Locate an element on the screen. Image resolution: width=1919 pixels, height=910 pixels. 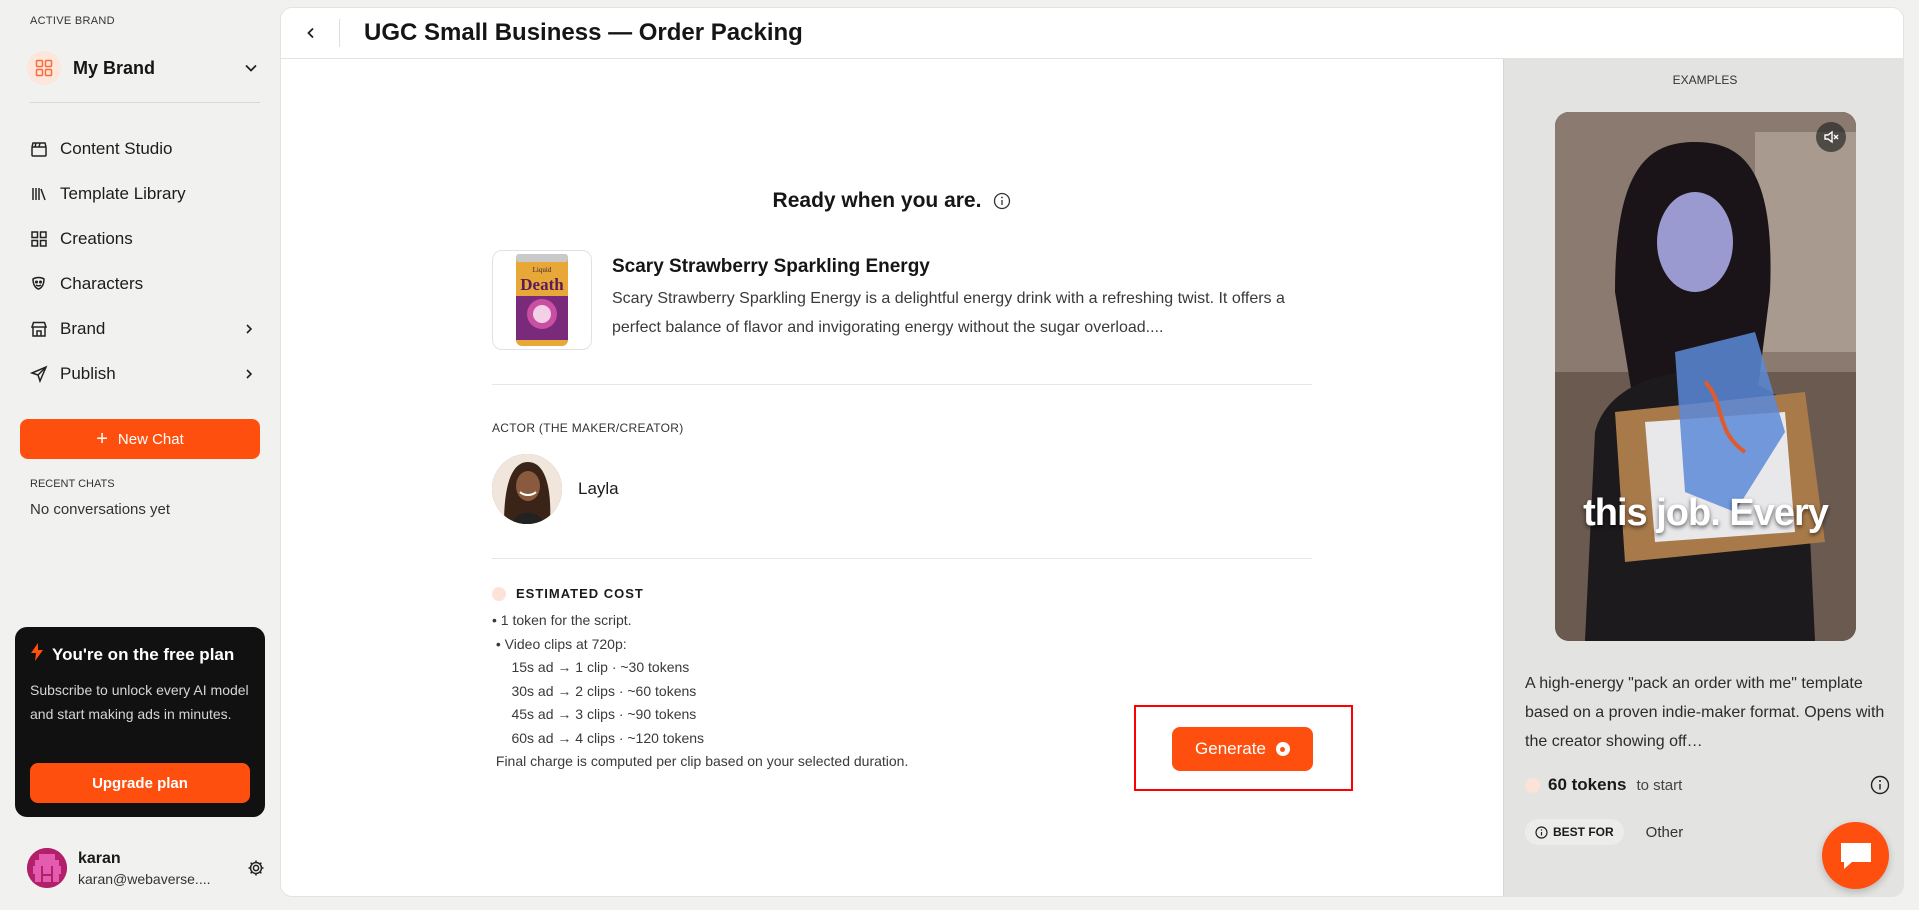
token-cost-row: 60 tokens to start is located at coordinates (1707, 785).